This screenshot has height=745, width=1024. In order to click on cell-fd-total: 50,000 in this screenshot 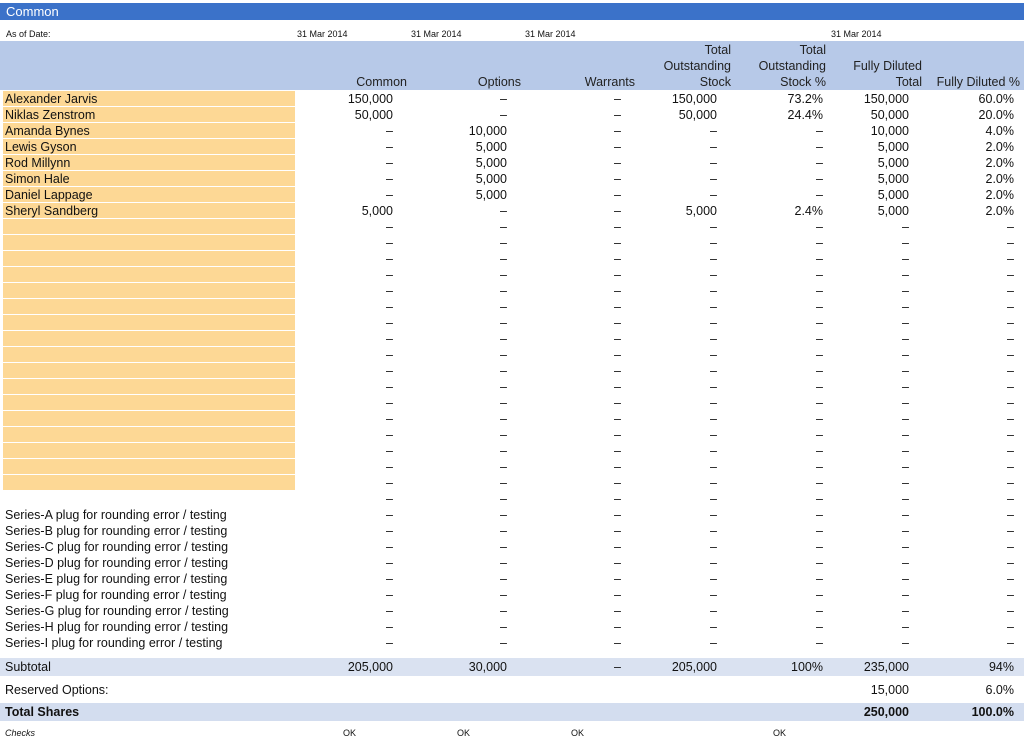, I will do `click(890, 115)`.